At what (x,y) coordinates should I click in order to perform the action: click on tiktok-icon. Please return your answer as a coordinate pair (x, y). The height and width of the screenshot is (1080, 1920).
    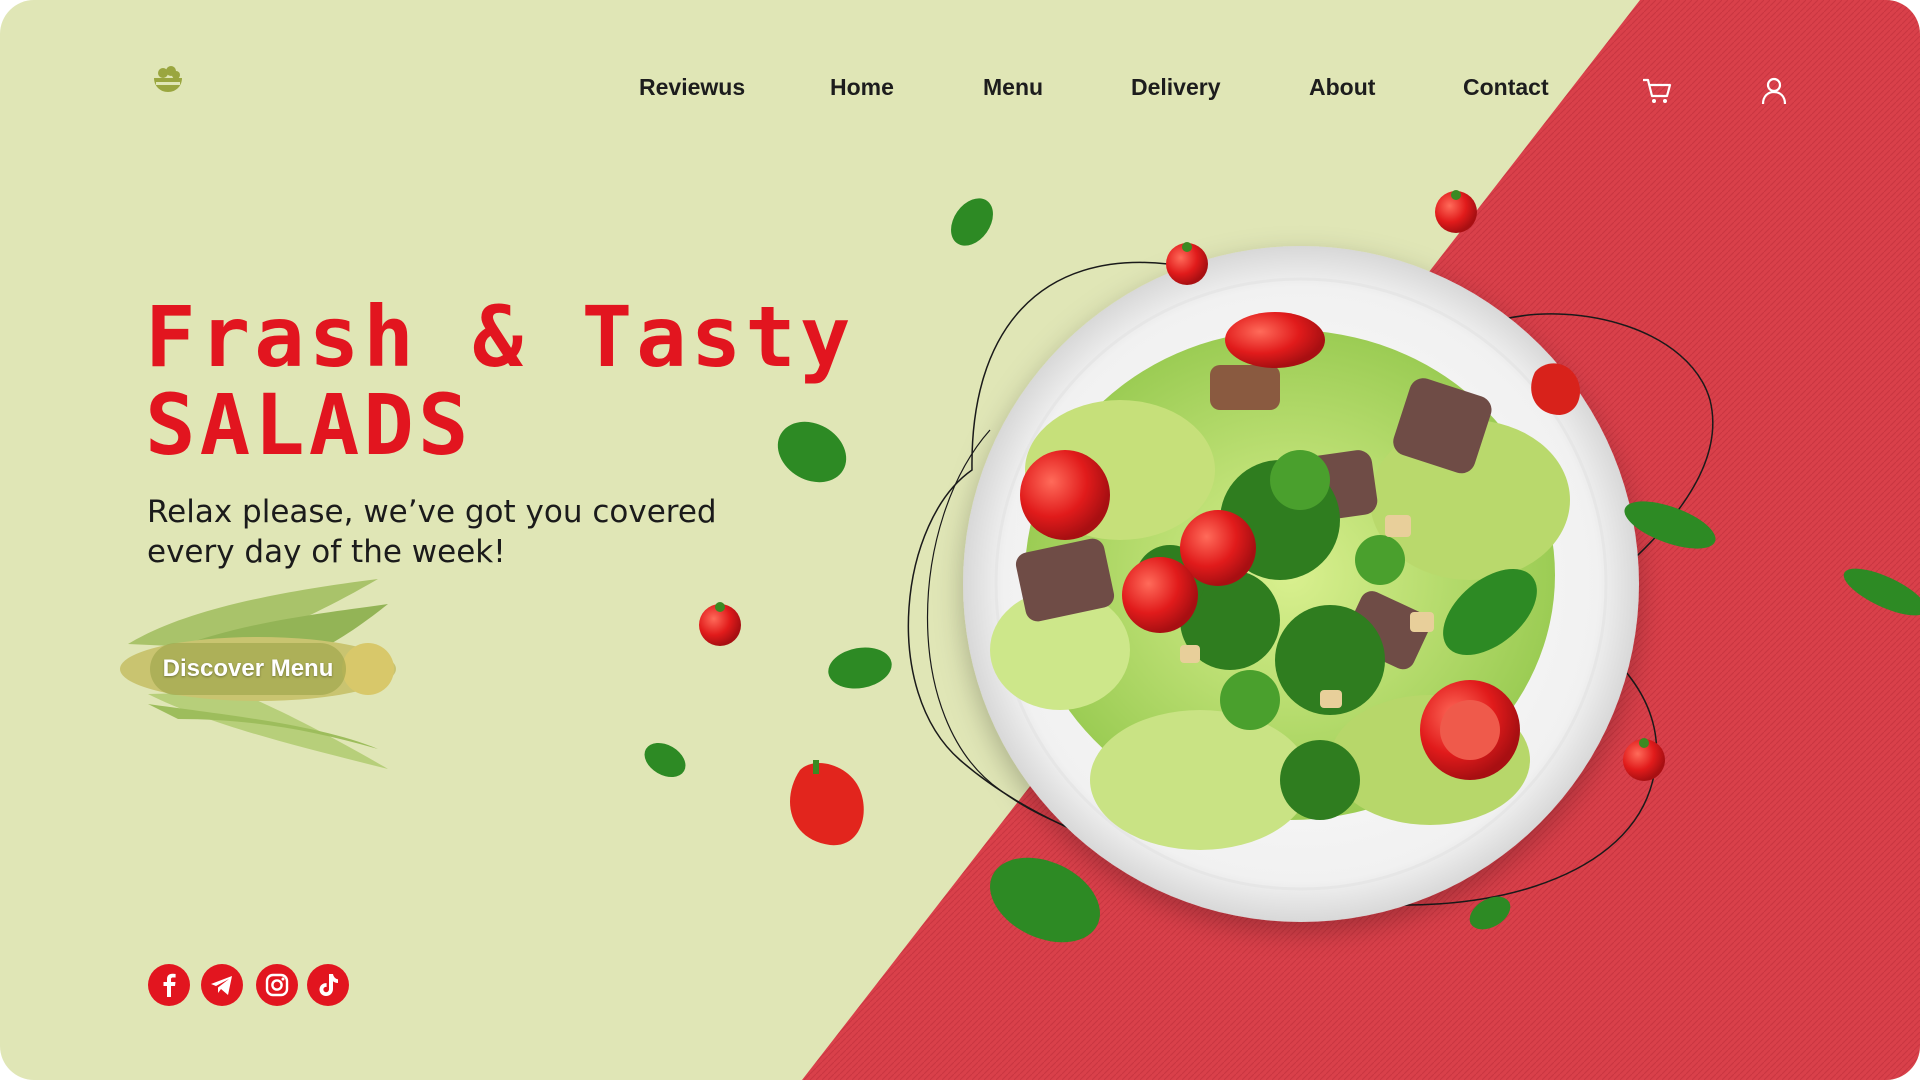
    Looking at the image, I should click on (328, 985).